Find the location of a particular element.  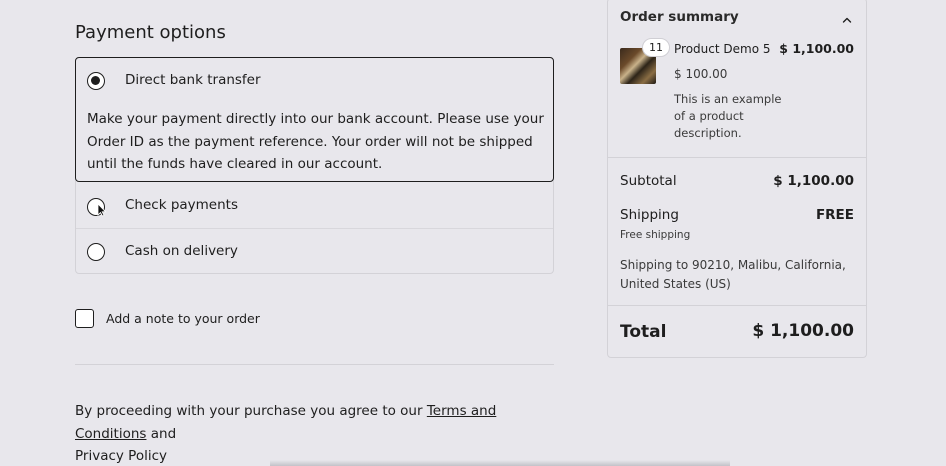

radio-bank-transfer is located at coordinates (96, 81).